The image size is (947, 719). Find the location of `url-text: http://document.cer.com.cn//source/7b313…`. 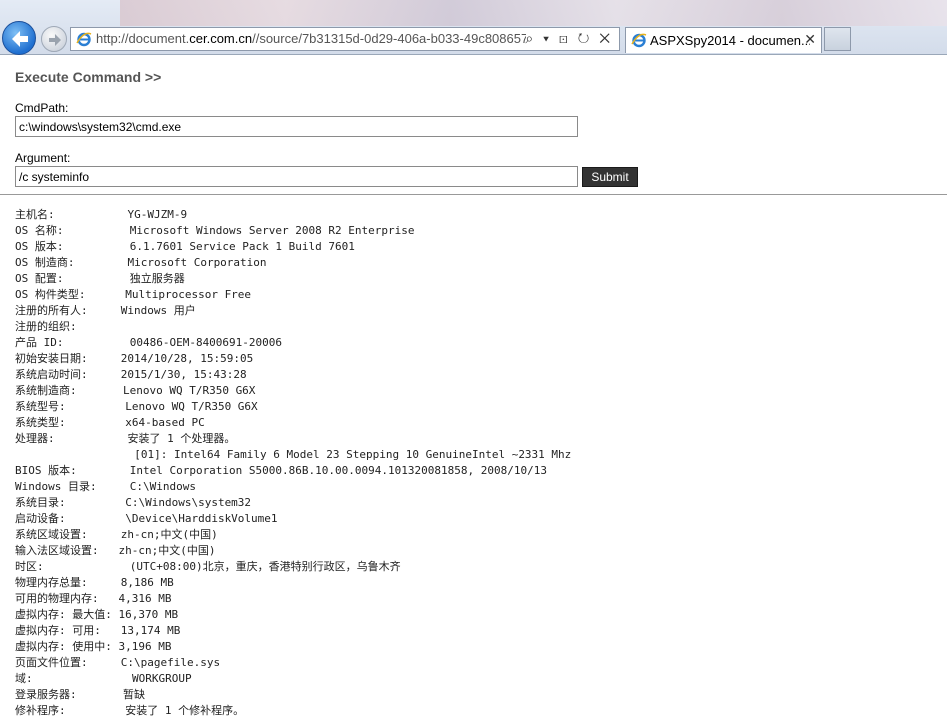

url-text: http://document.cer.com.cn//source/7b313… is located at coordinates (311, 38).